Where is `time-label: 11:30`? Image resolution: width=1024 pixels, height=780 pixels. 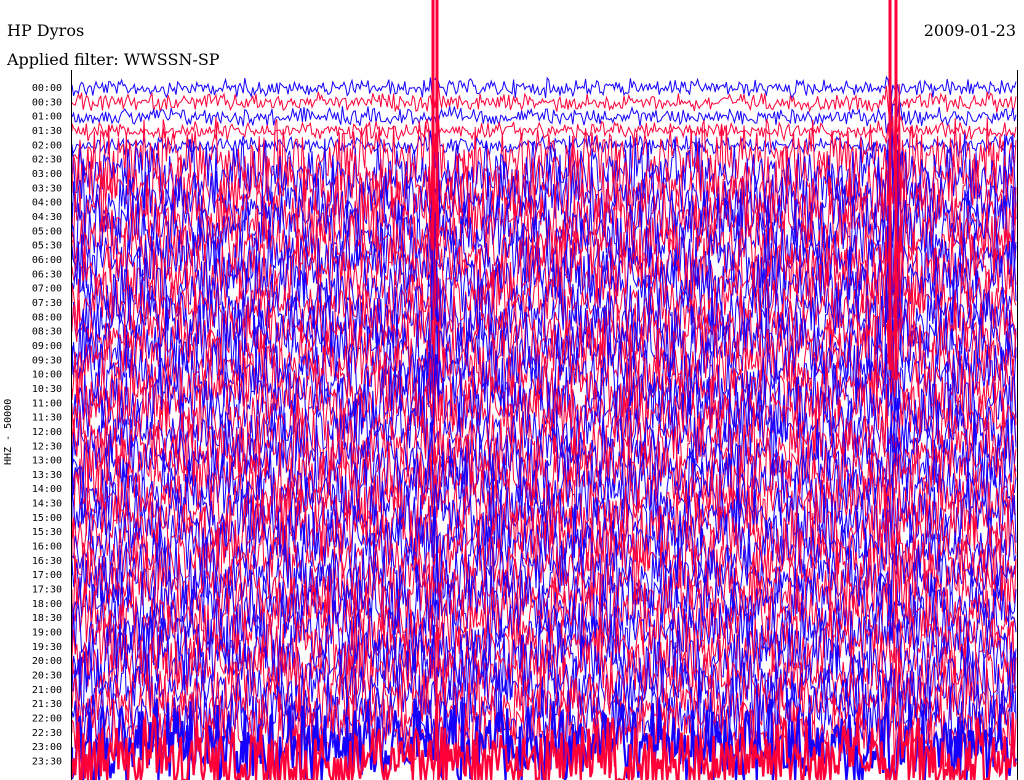
time-label: 11:30 is located at coordinates (47, 418).